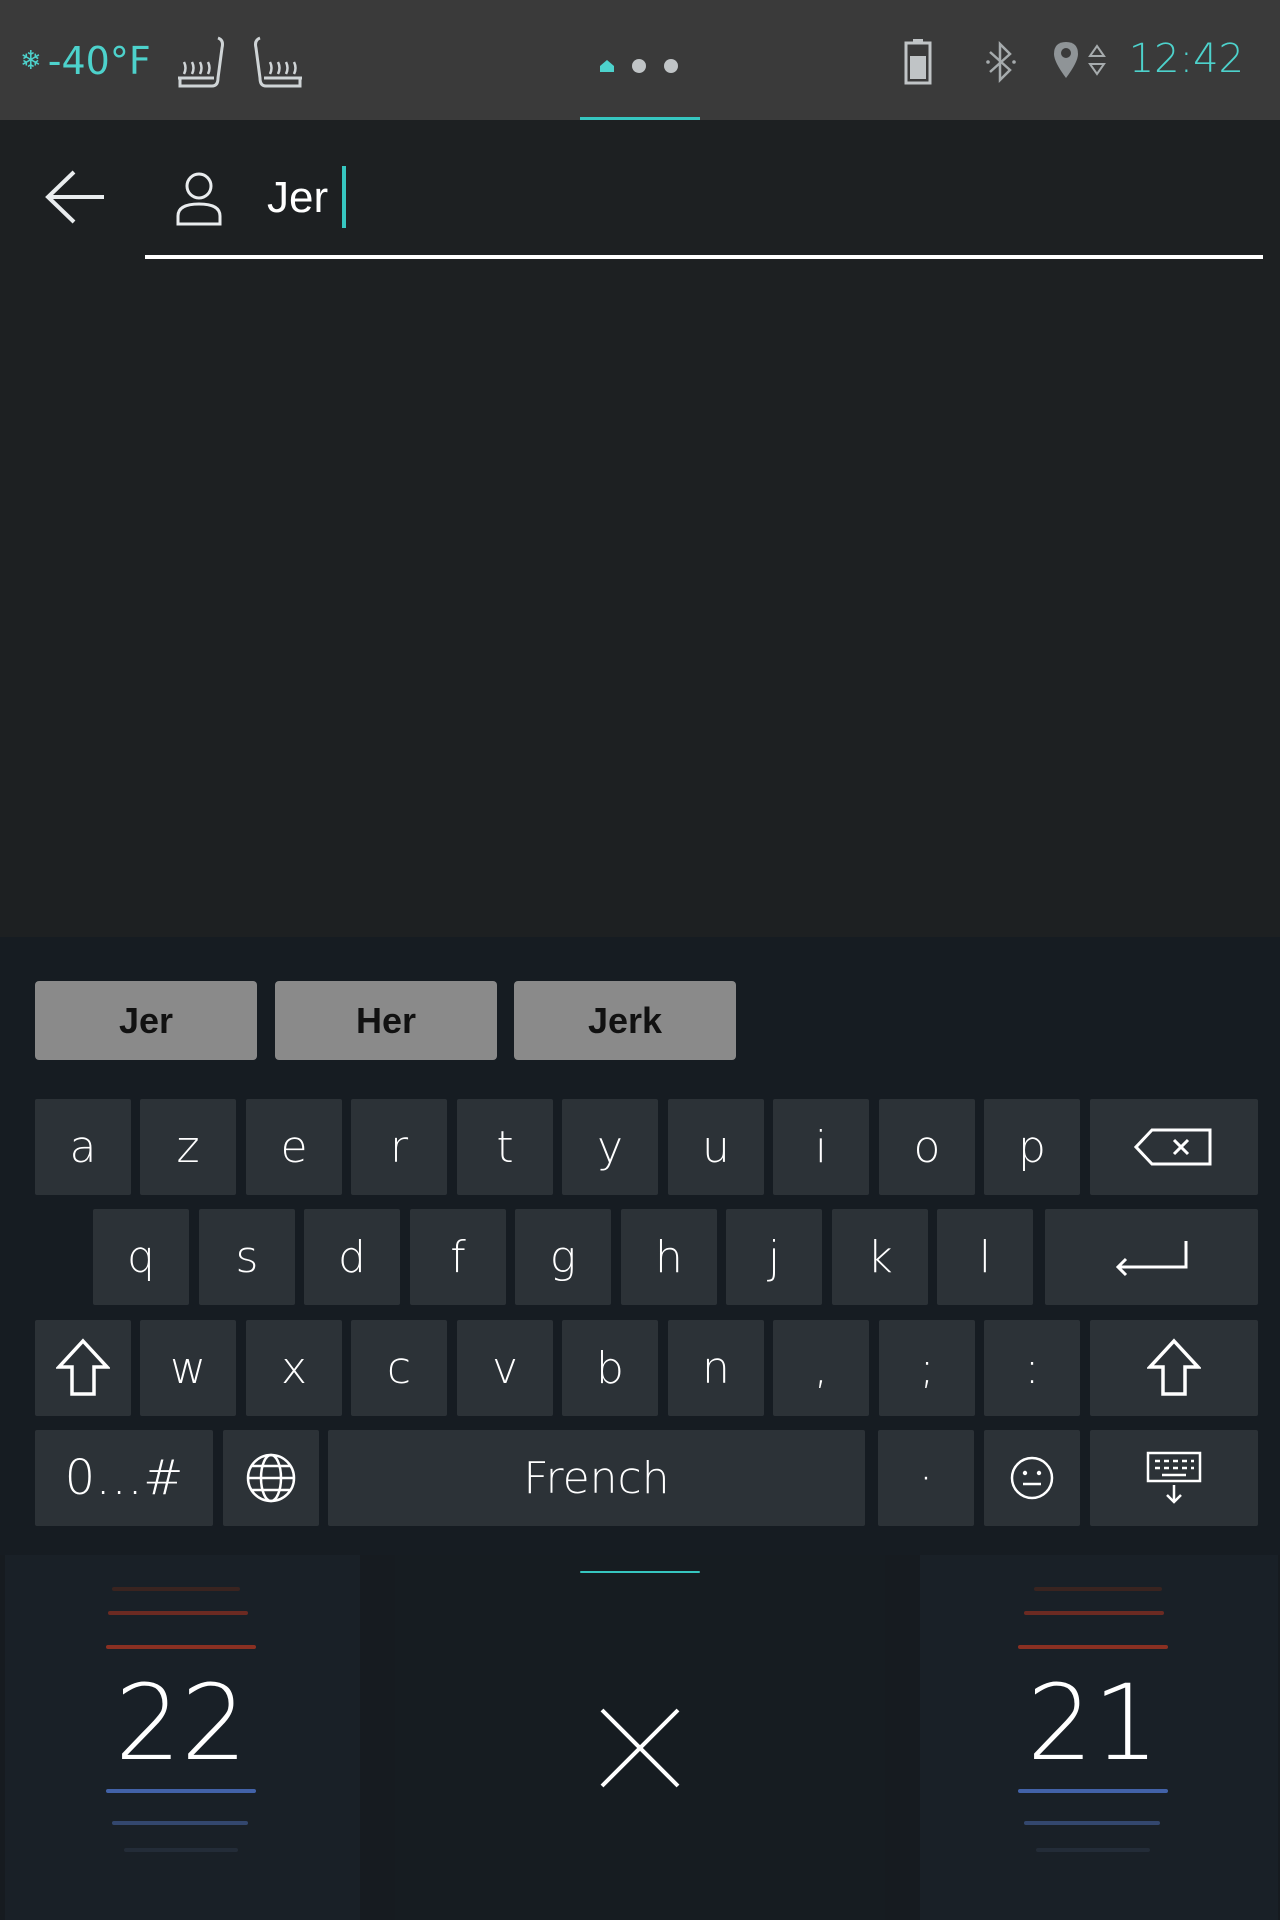 The height and width of the screenshot is (1920, 1280). I want to click on key: a, so click(83, 1147).